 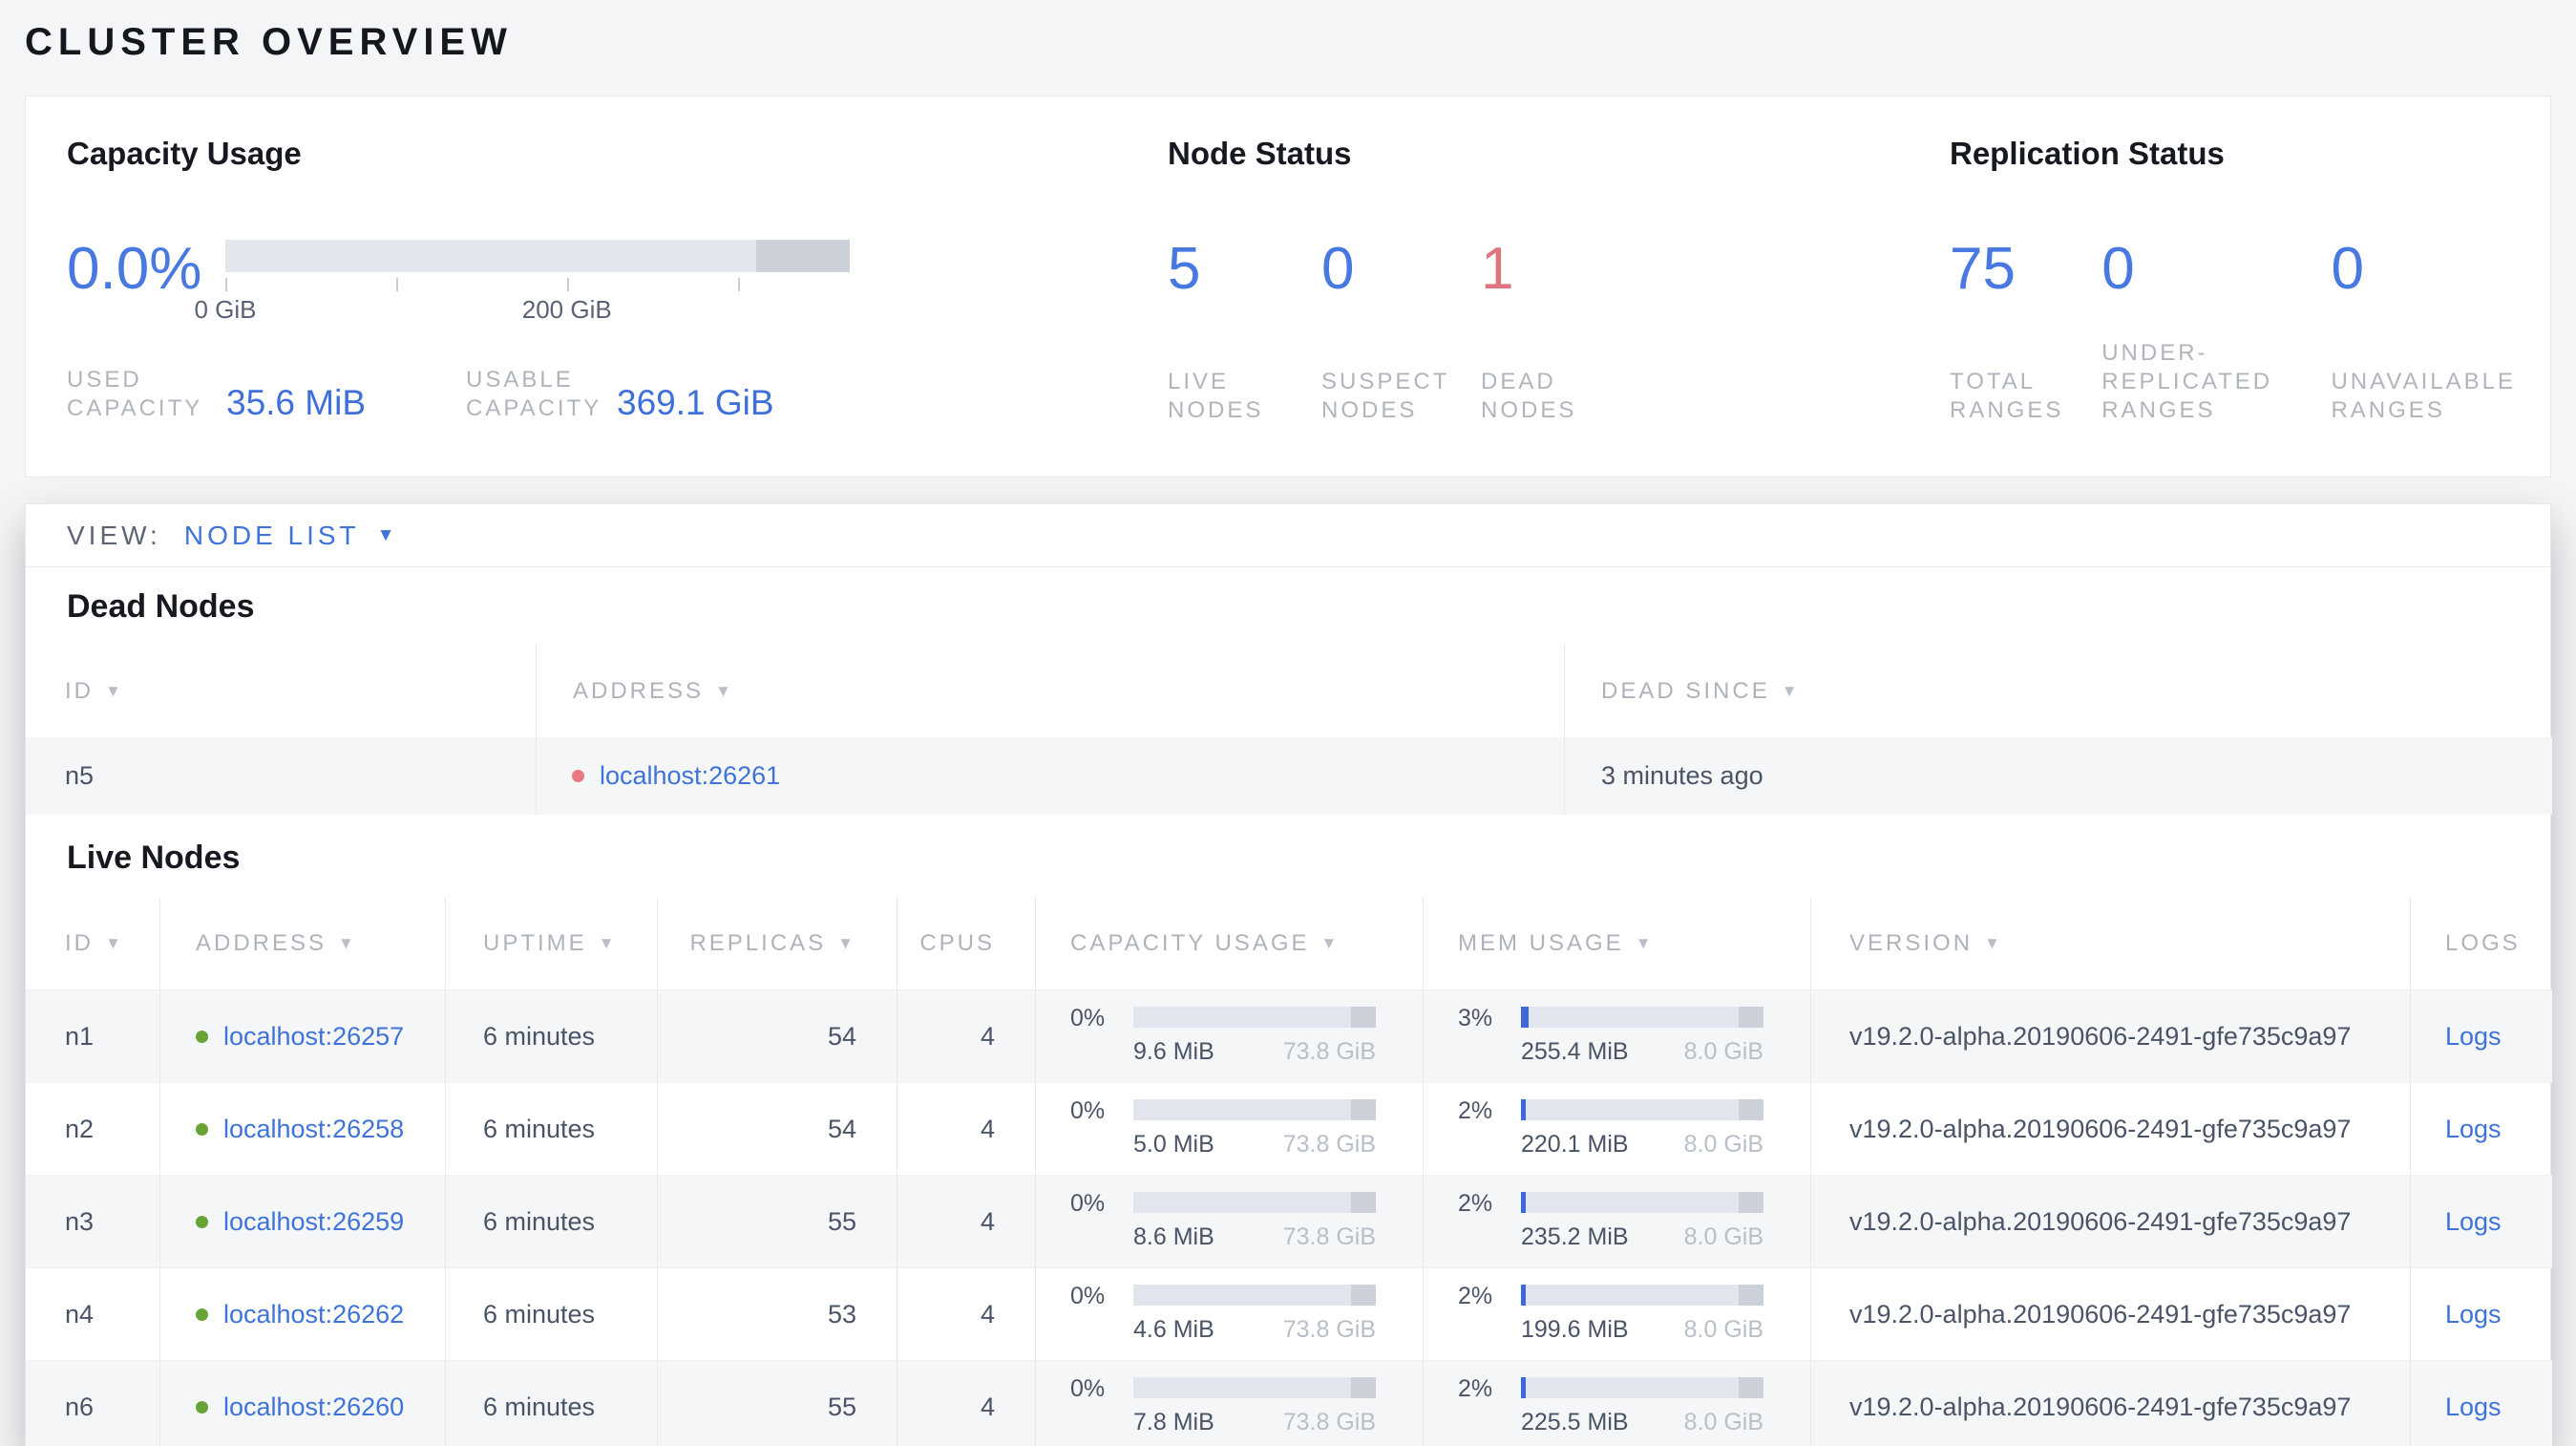 What do you see at coordinates (313, 1037) in the screenshot?
I see `node-address-link: localhost:26257` at bounding box center [313, 1037].